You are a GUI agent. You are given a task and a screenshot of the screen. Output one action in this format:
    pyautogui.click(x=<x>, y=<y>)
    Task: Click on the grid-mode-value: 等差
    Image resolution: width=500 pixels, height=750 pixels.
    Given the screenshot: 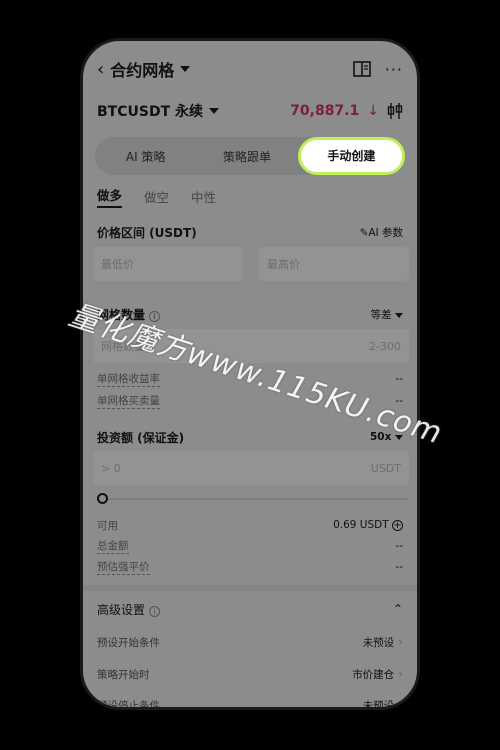 What is the action you would take?
    pyautogui.click(x=381, y=314)
    